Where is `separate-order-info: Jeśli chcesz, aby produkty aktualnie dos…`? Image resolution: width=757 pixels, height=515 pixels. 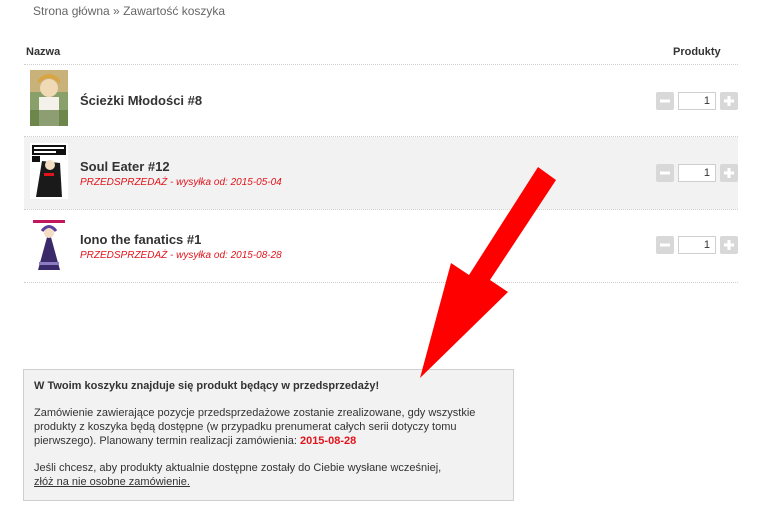 separate-order-info: Jeśli chcesz, aby produkty aktualnie dos… is located at coordinates (268, 475).